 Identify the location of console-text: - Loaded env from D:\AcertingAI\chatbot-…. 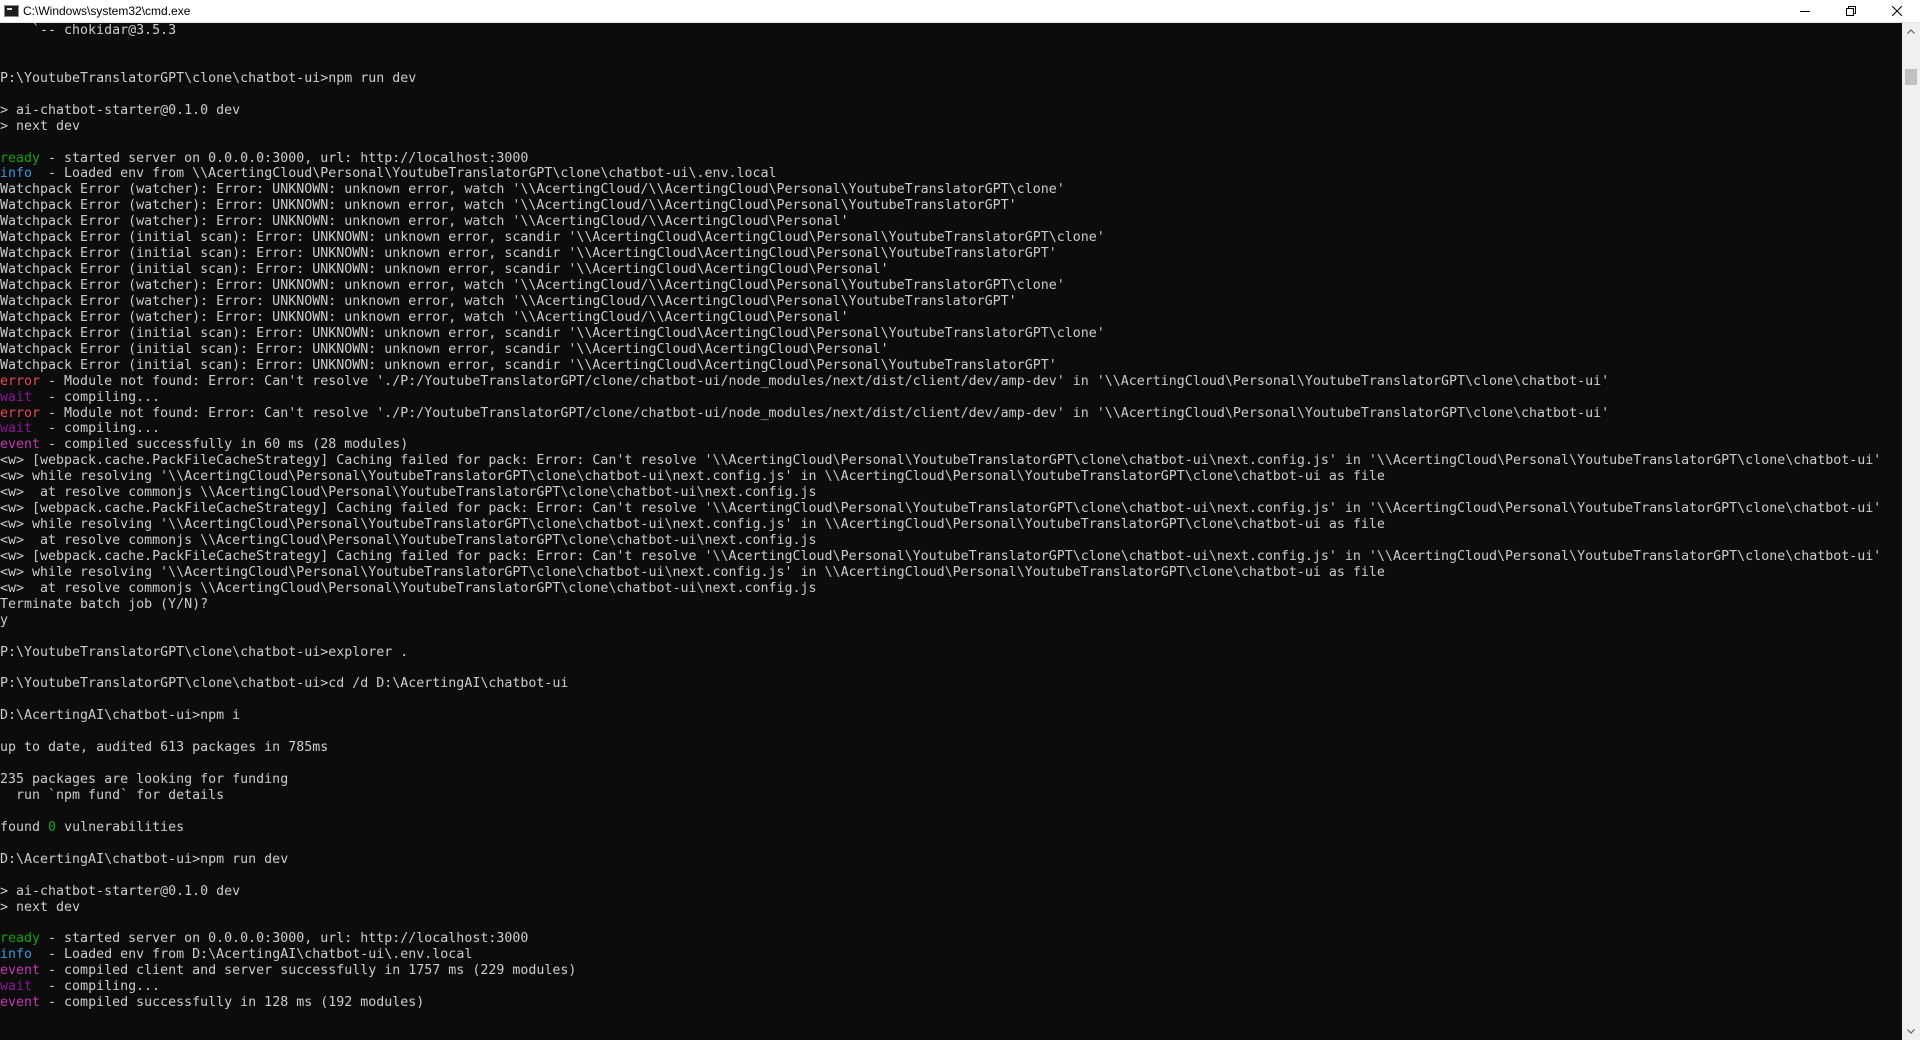
(252, 955).